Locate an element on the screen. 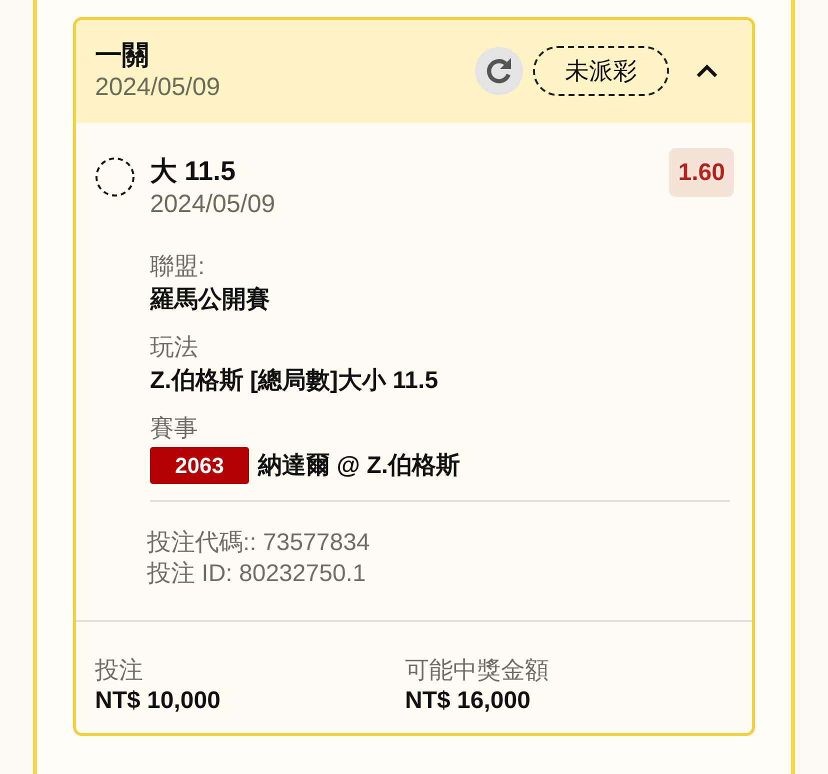  total-label: 可能中獎金額 is located at coordinates (477, 671).